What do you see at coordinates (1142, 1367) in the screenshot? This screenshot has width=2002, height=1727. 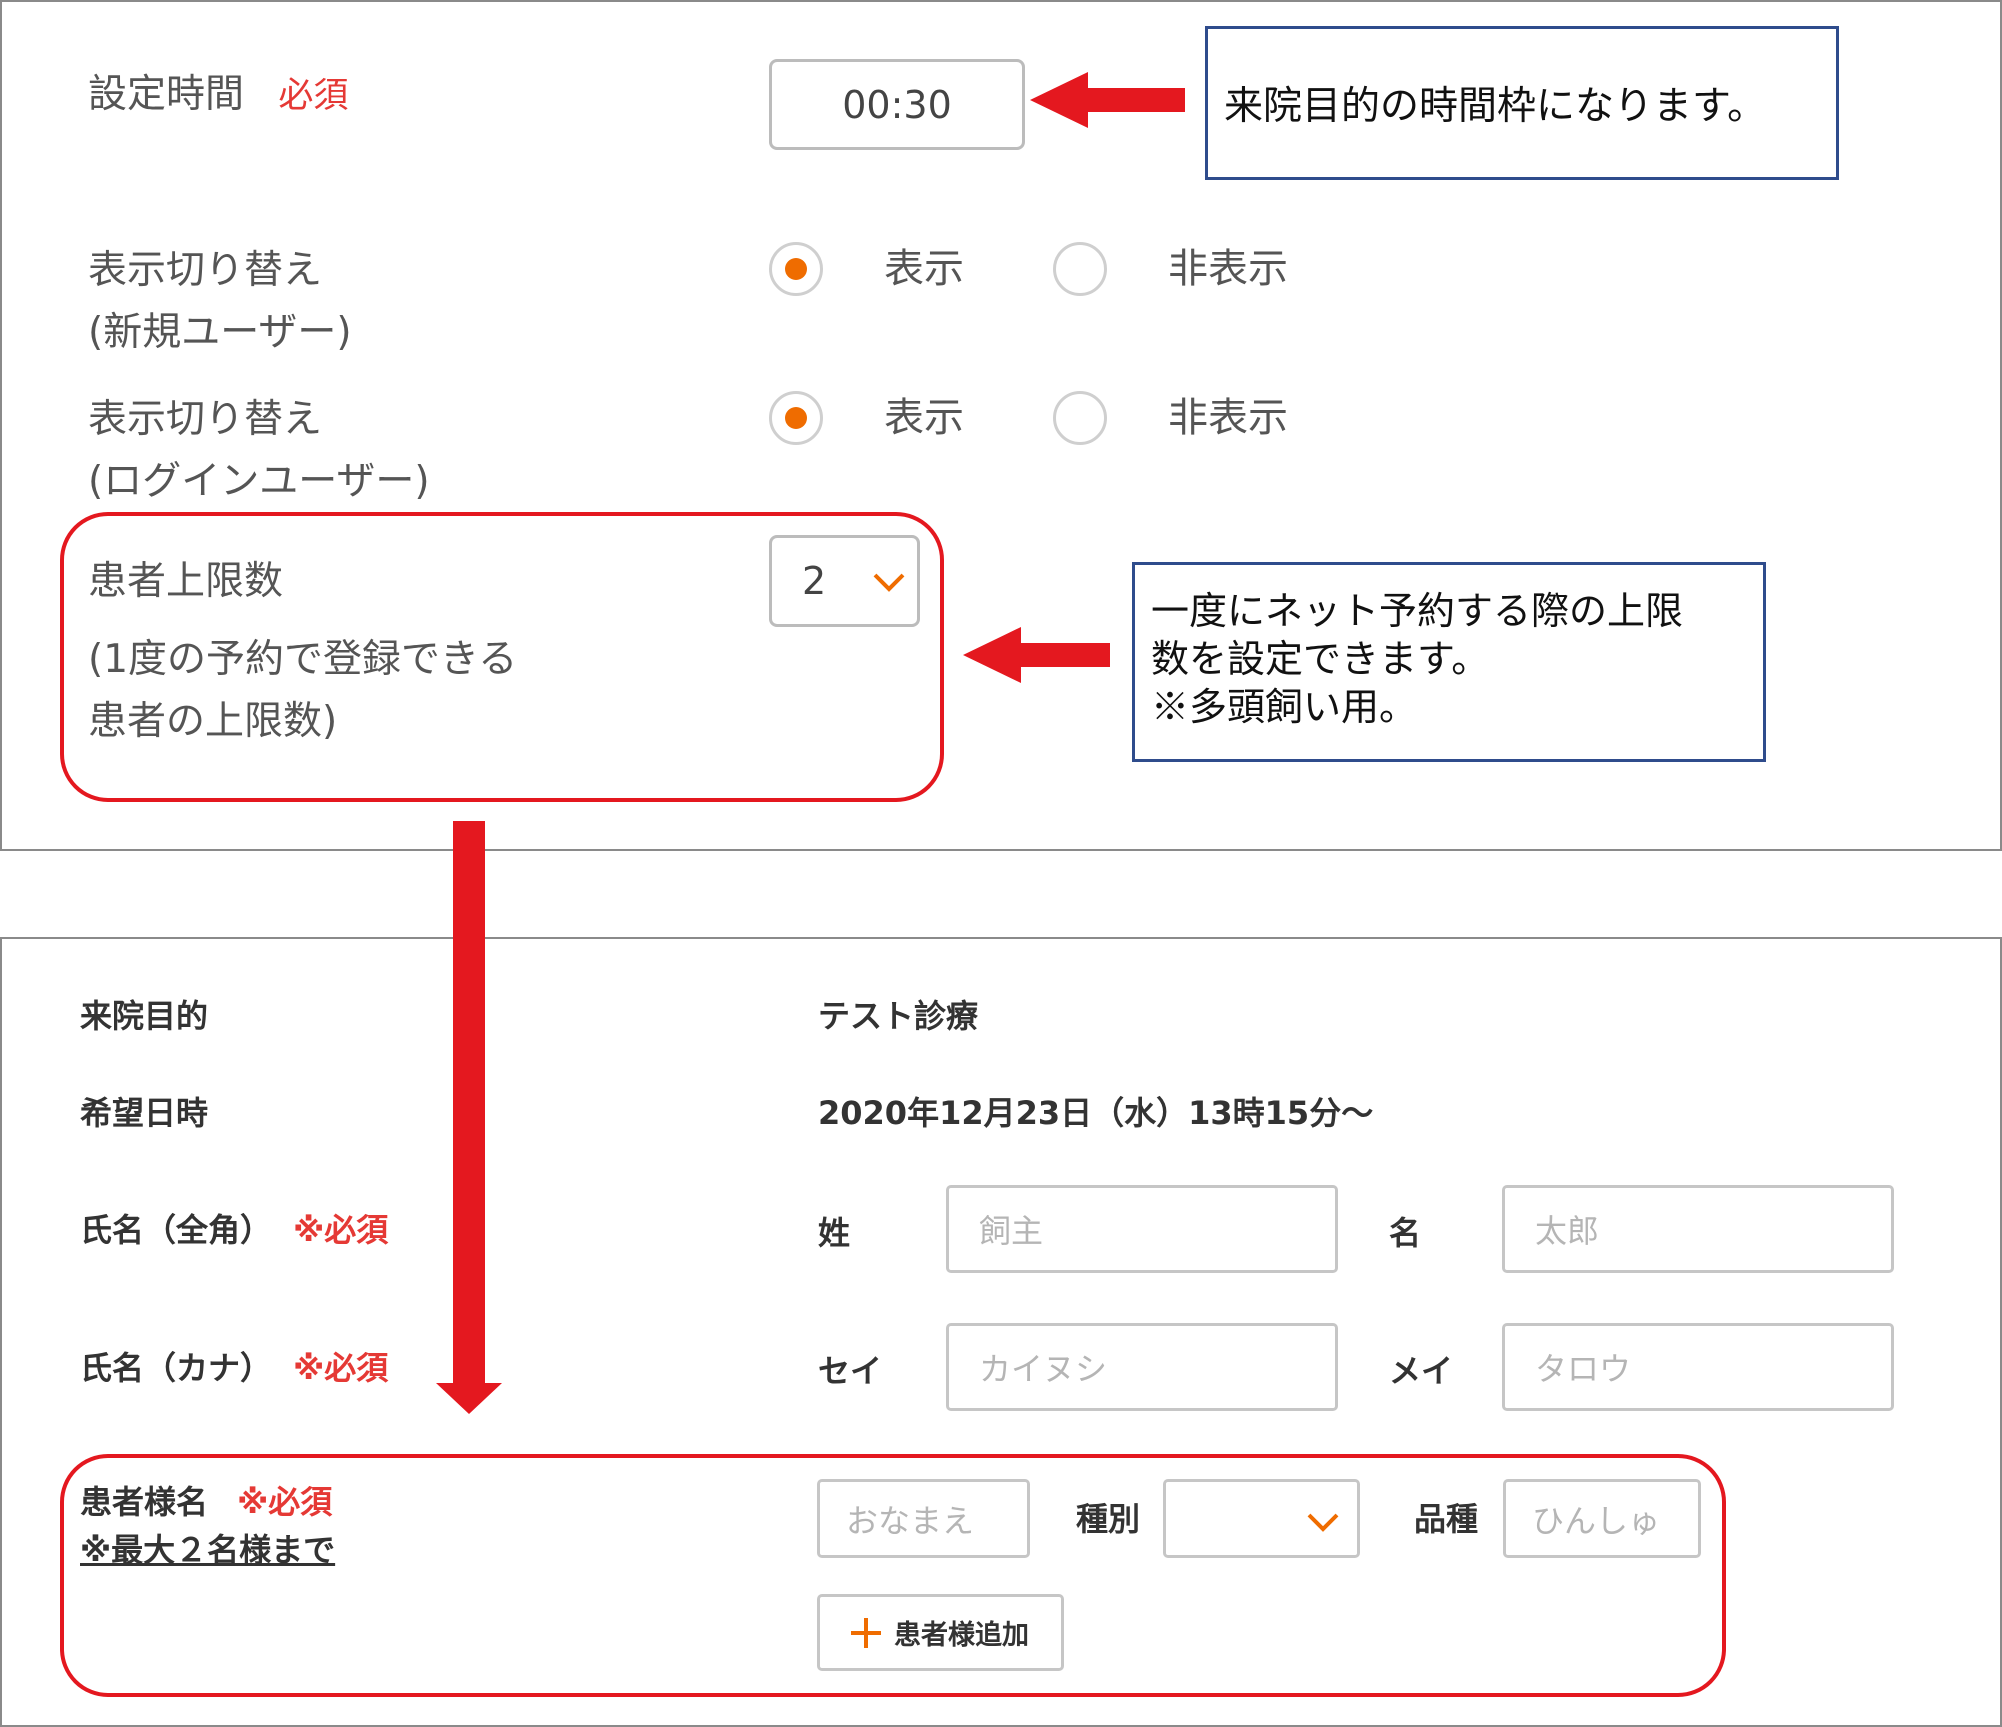 I see `last-kana-input: カイヌシ` at bounding box center [1142, 1367].